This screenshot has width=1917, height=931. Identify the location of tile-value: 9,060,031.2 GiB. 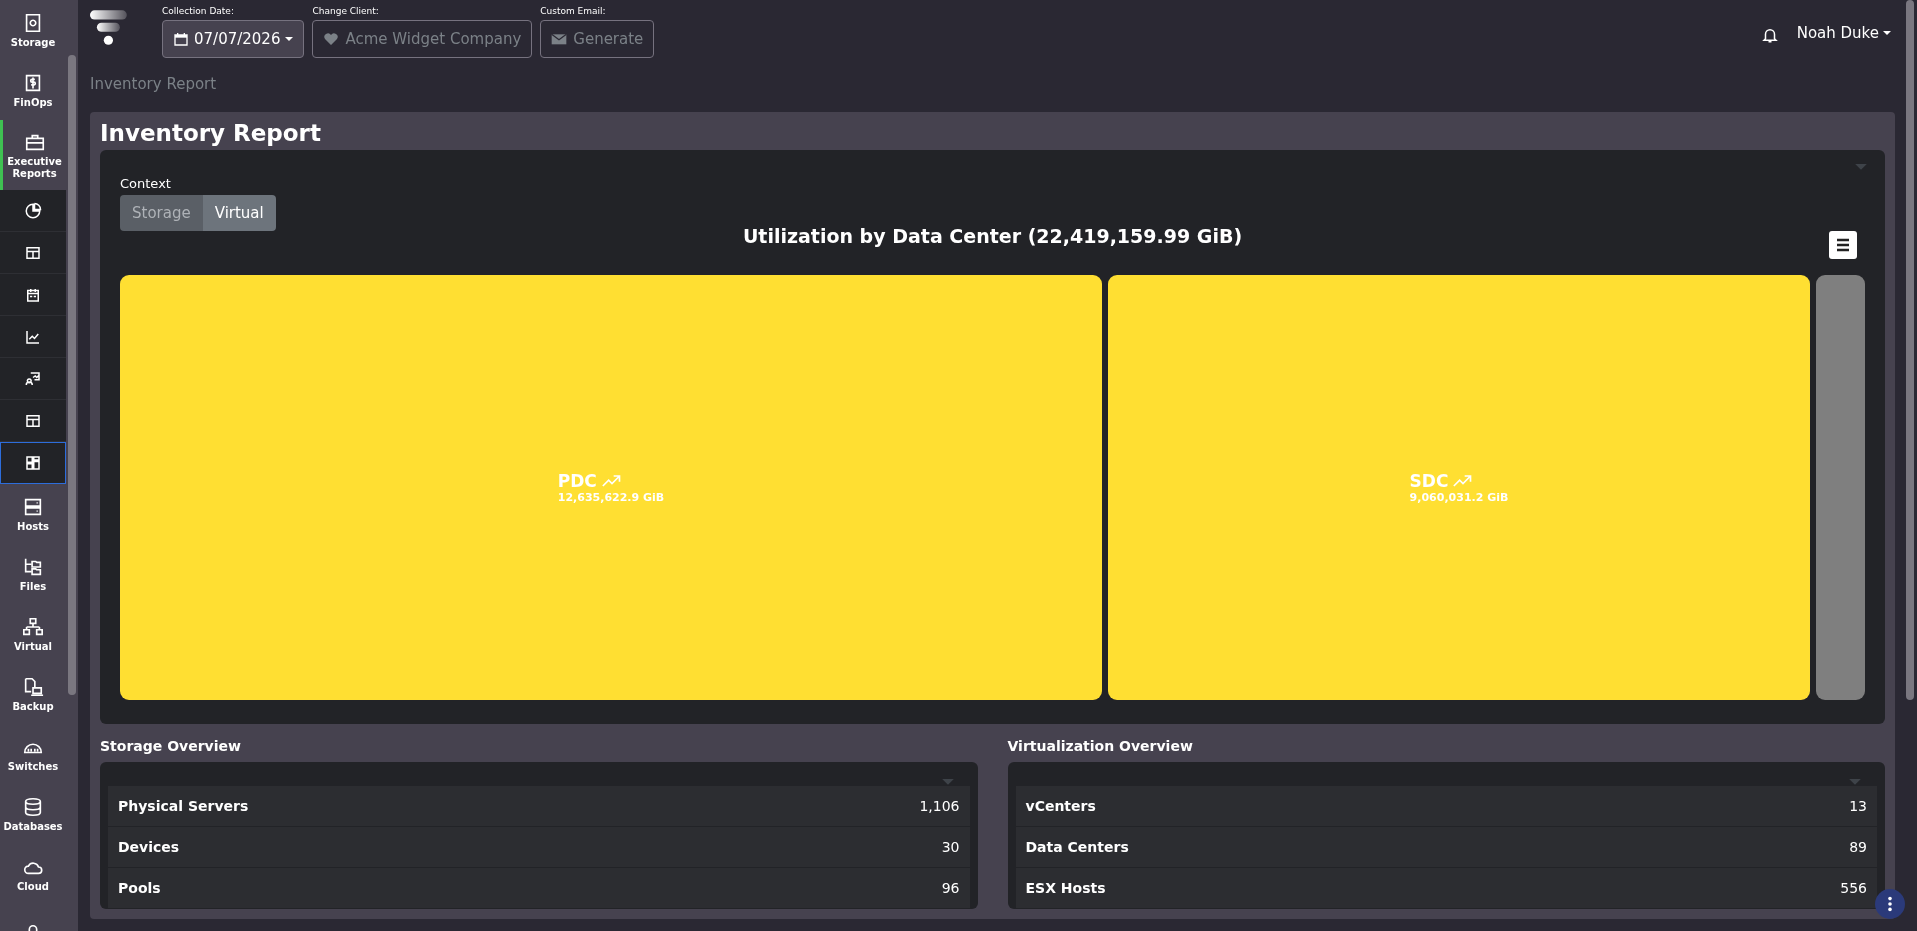
(1459, 497).